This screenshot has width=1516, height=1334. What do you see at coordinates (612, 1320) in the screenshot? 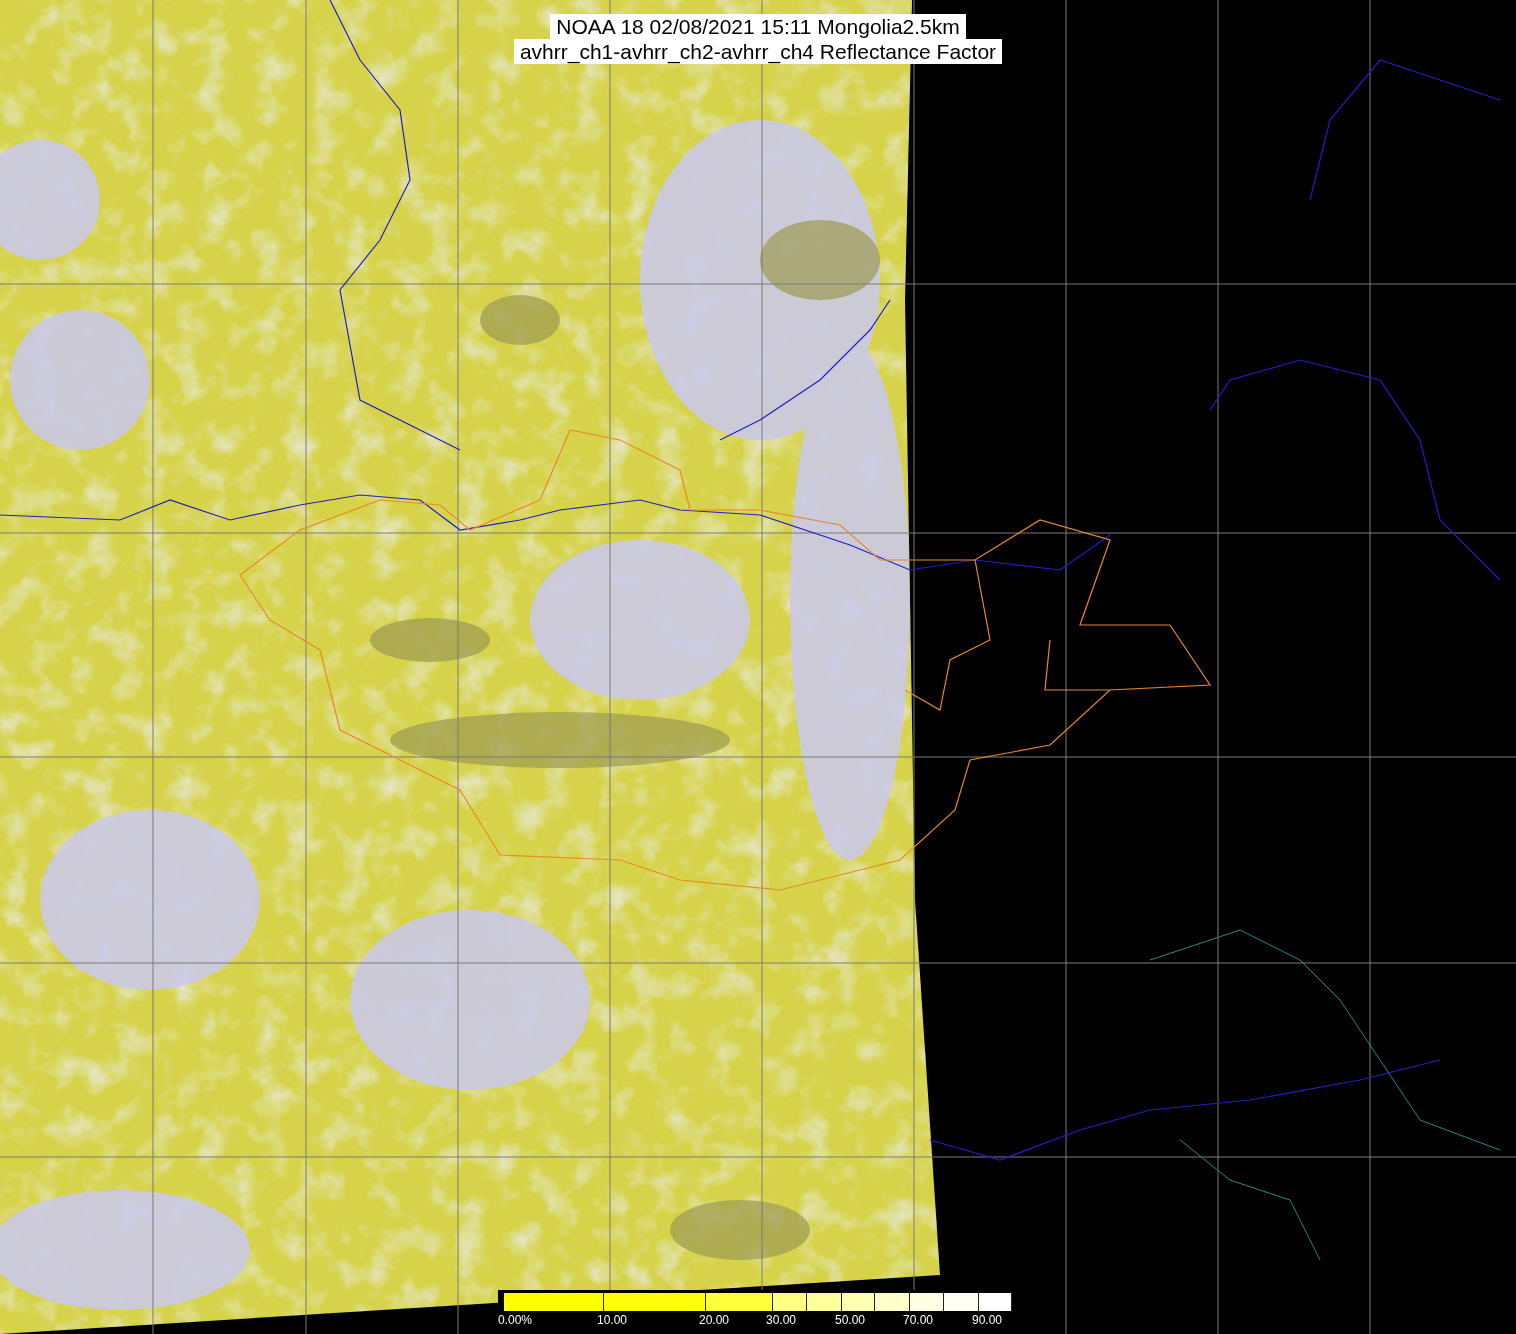
I see `scale-label: 10.00` at bounding box center [612, 1320].